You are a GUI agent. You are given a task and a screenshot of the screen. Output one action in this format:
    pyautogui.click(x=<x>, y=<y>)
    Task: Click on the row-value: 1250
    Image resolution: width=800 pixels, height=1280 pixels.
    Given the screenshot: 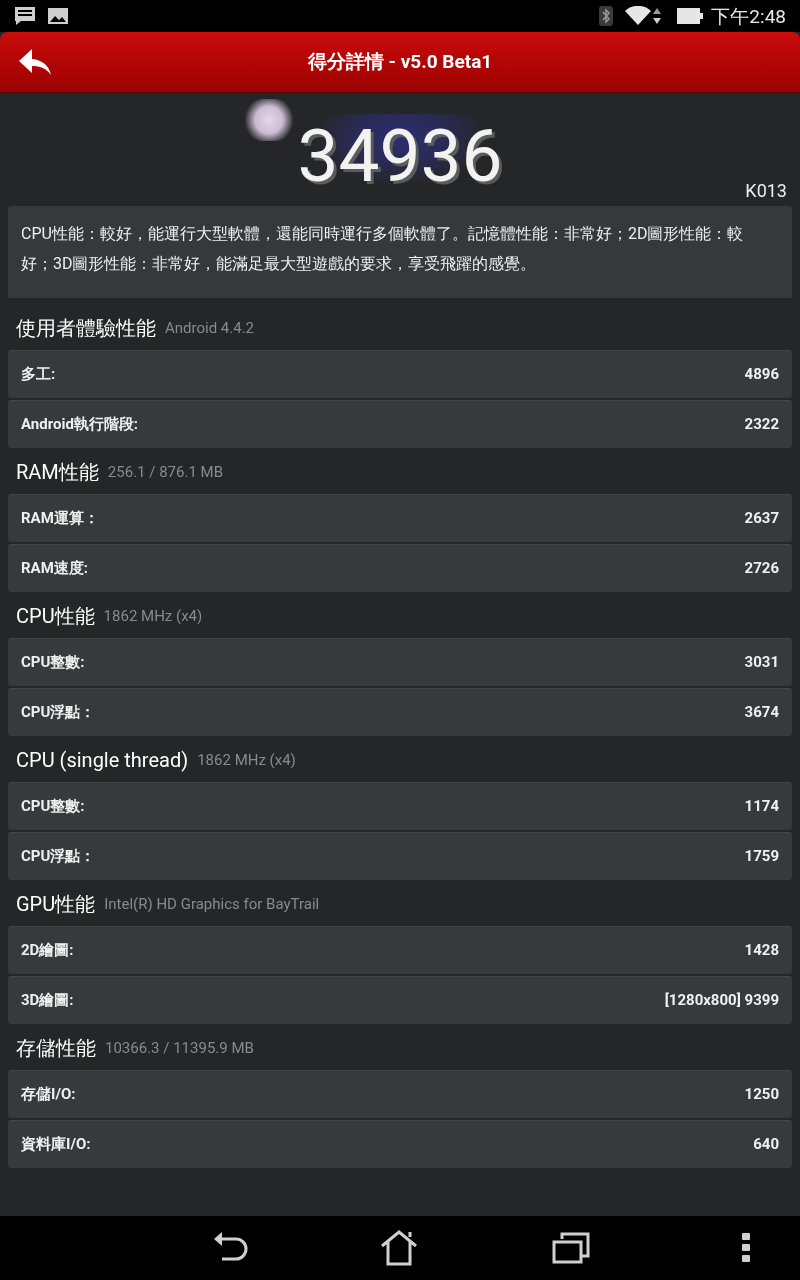 What is the action you would take?
    pyautogui.click(x=761, y=1095)
    